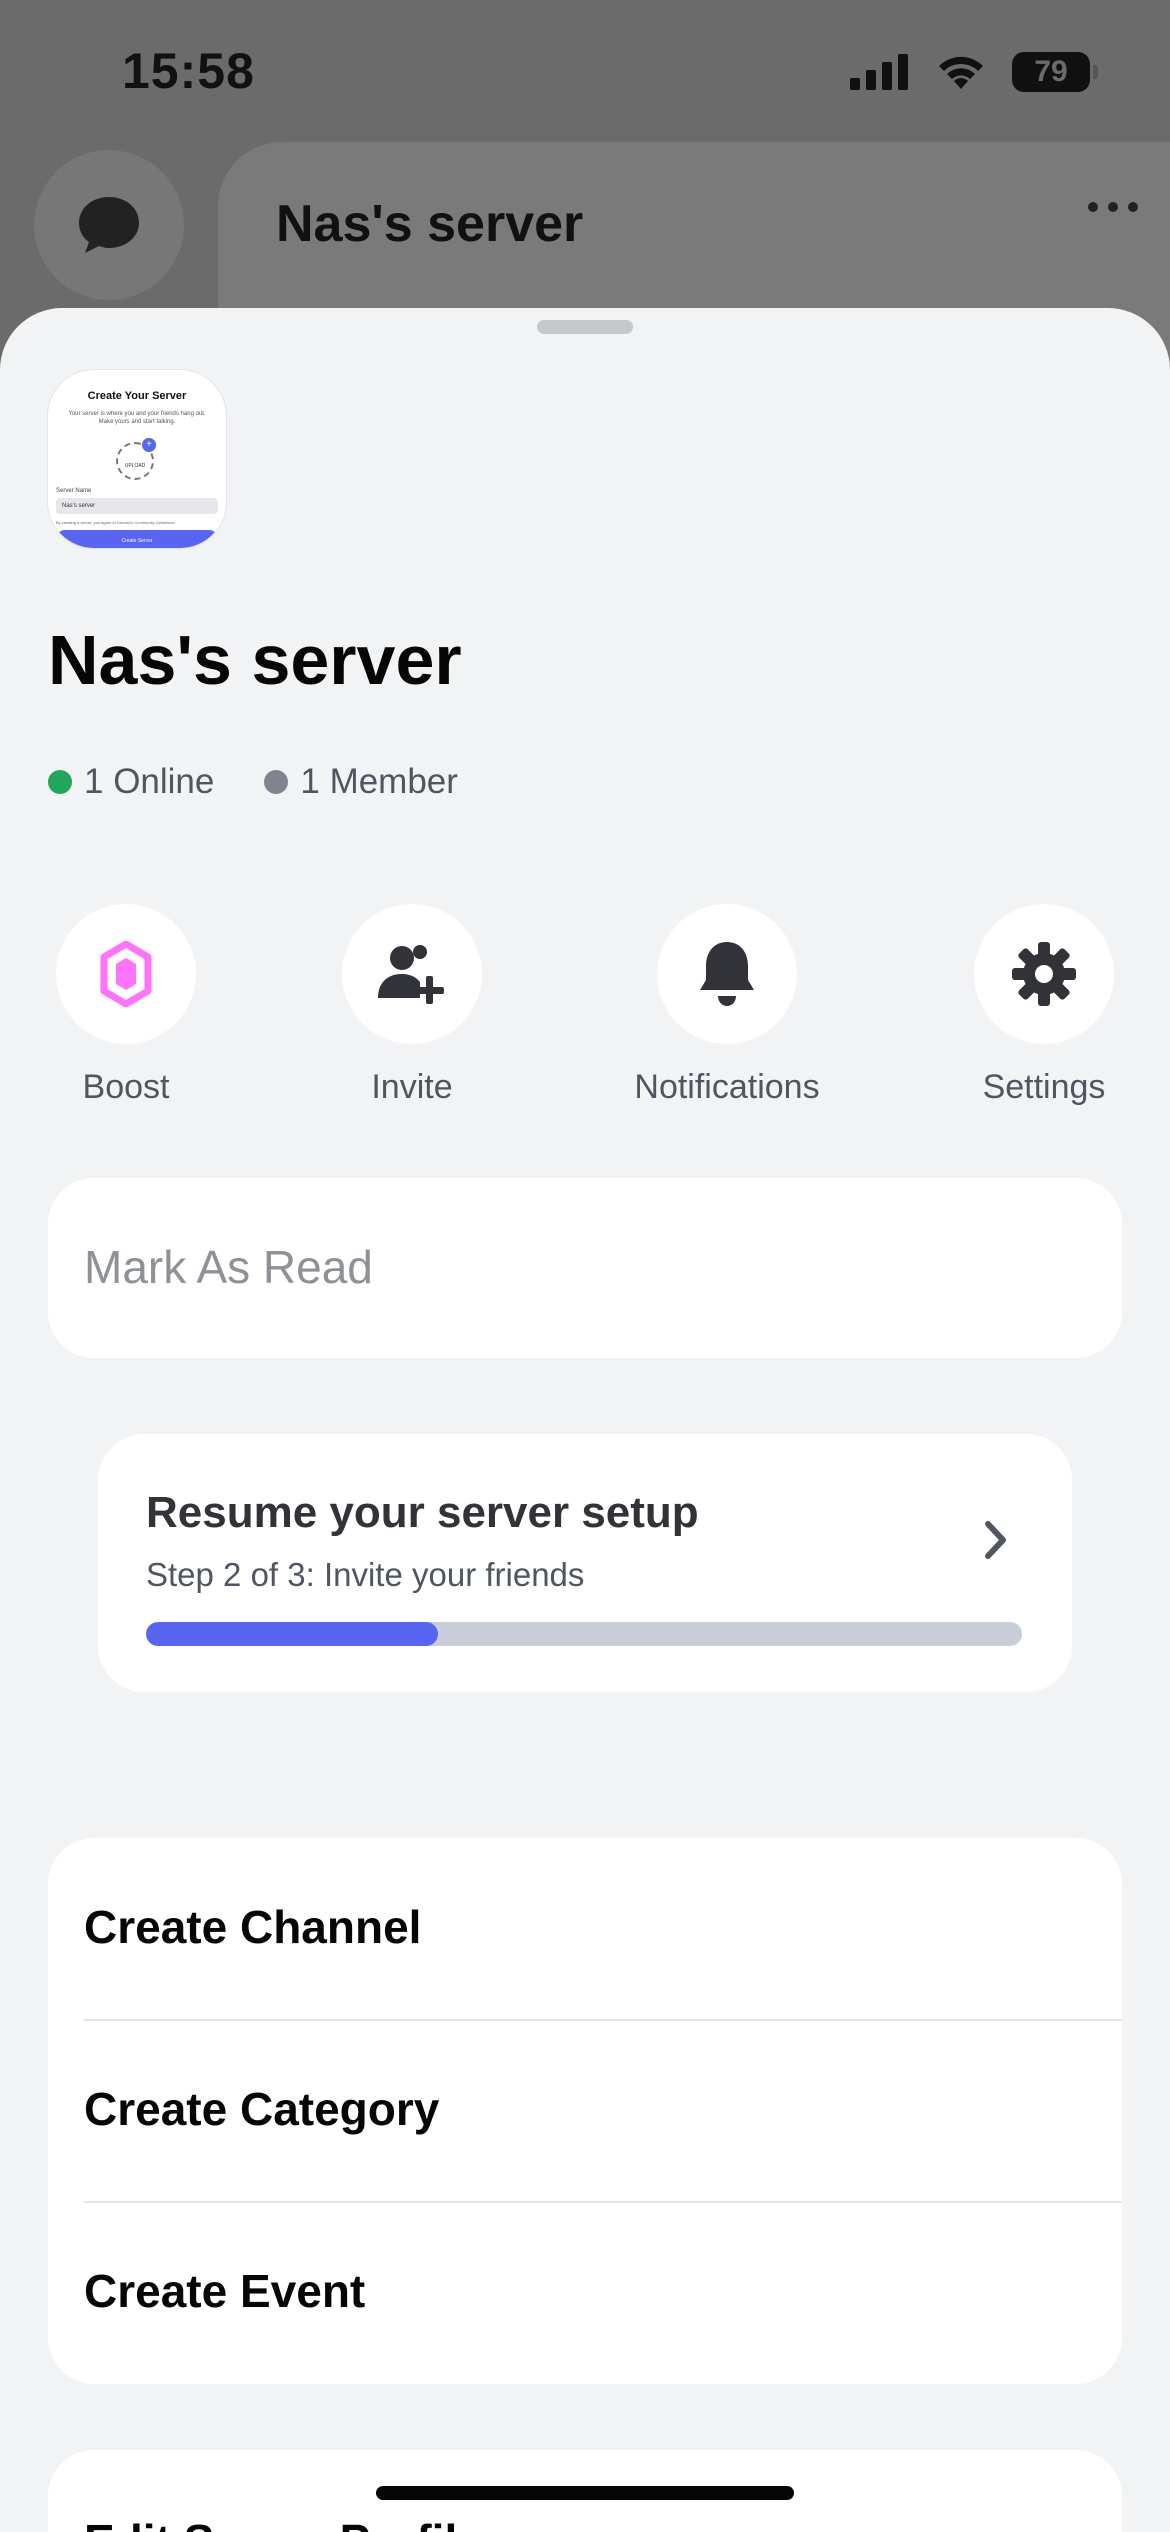 This screenshot has width=1170, height=2532. I want to click on online-dot-icon, so click(60, 782).